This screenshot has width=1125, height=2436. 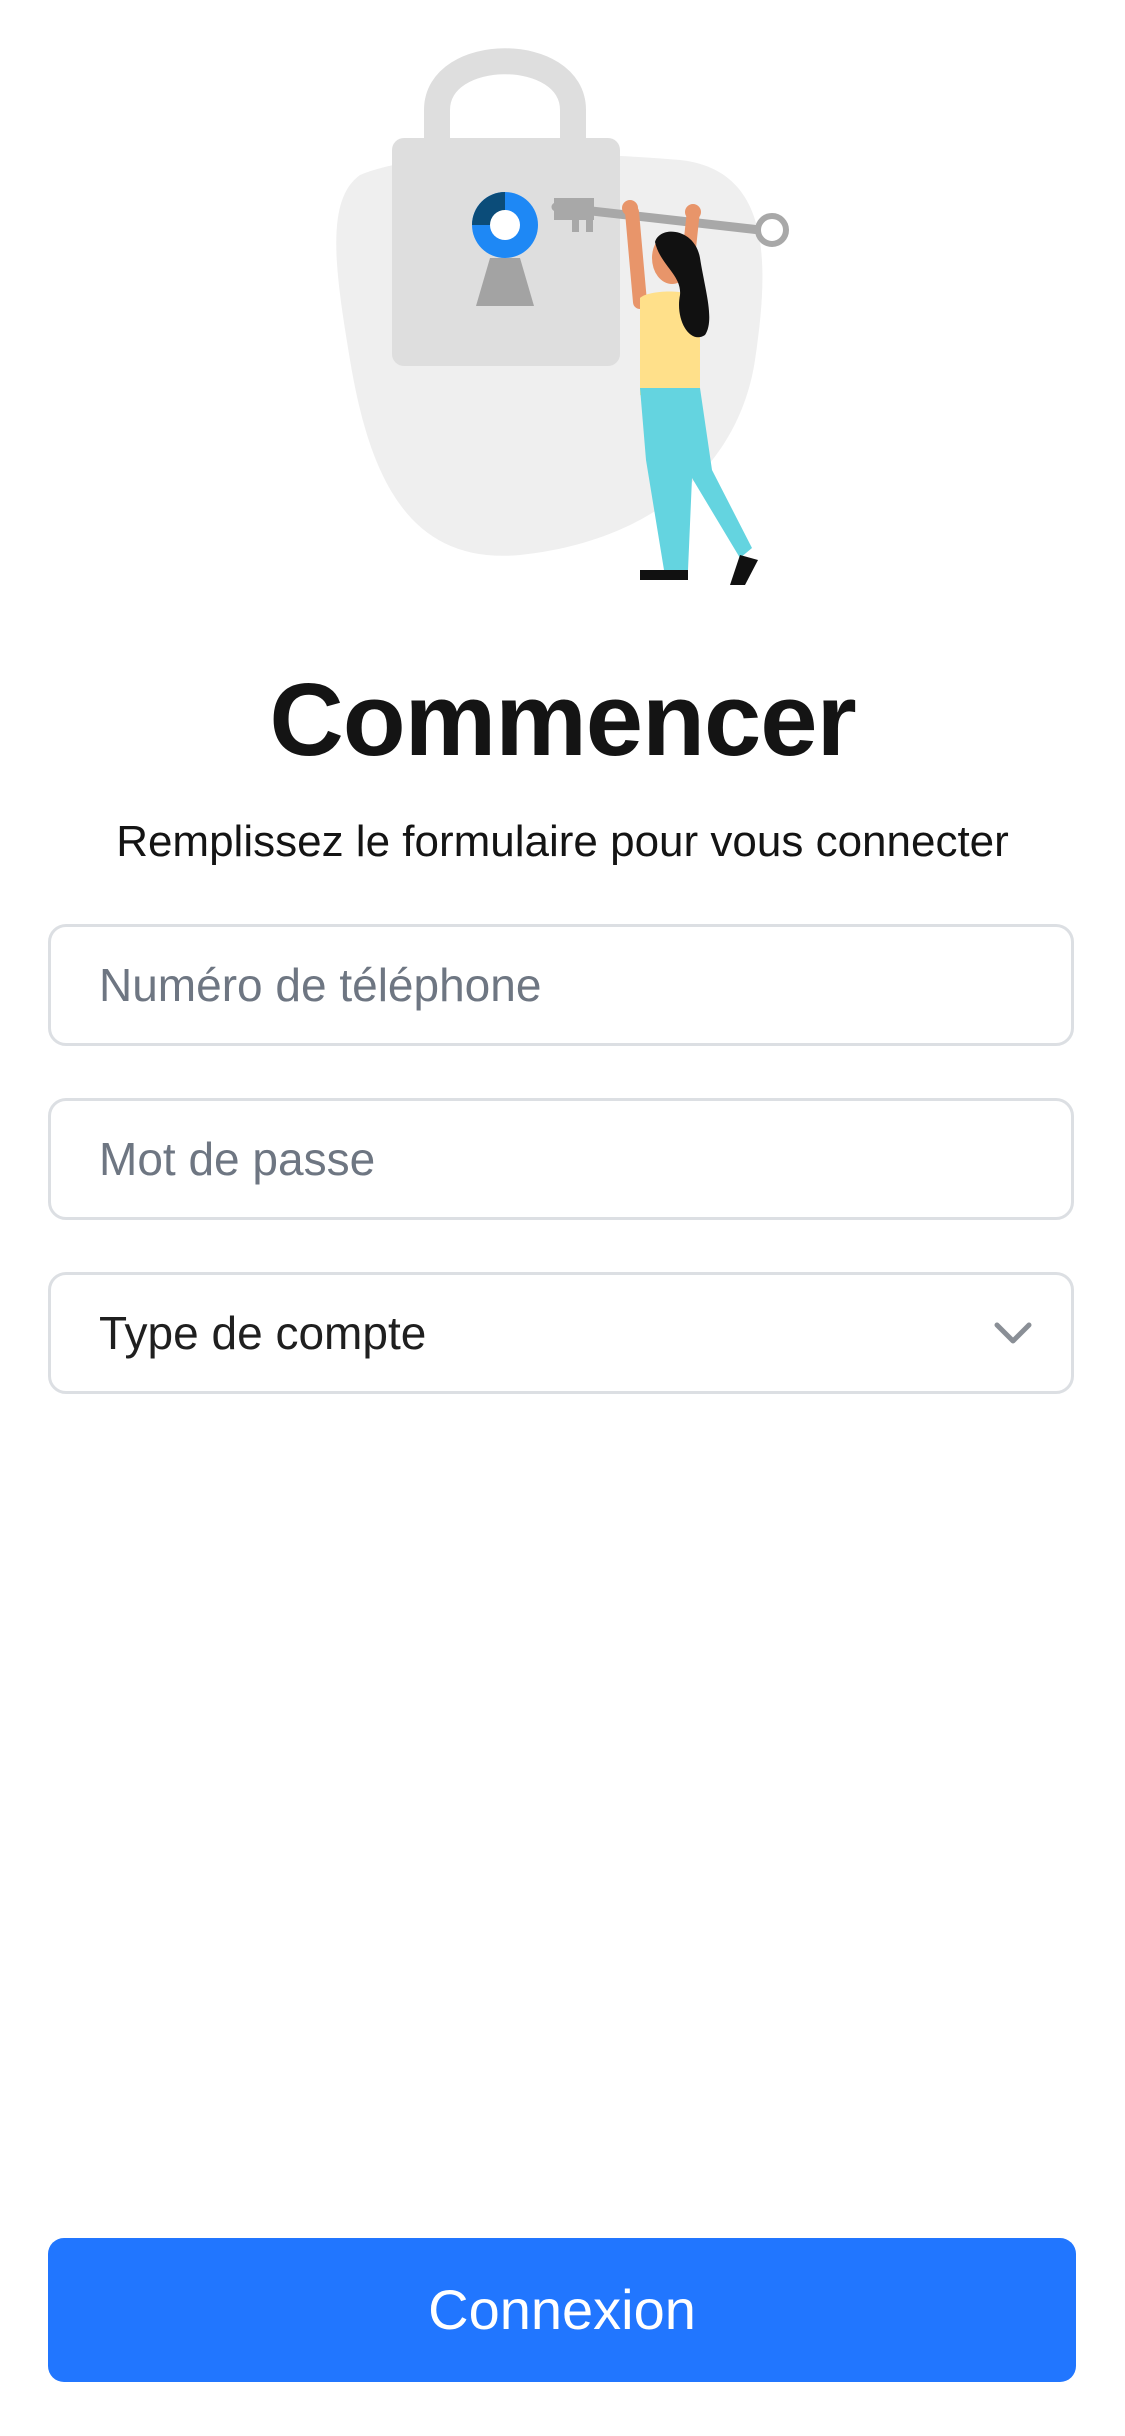 I want to click on phone-input, so click(x=561, y=985).